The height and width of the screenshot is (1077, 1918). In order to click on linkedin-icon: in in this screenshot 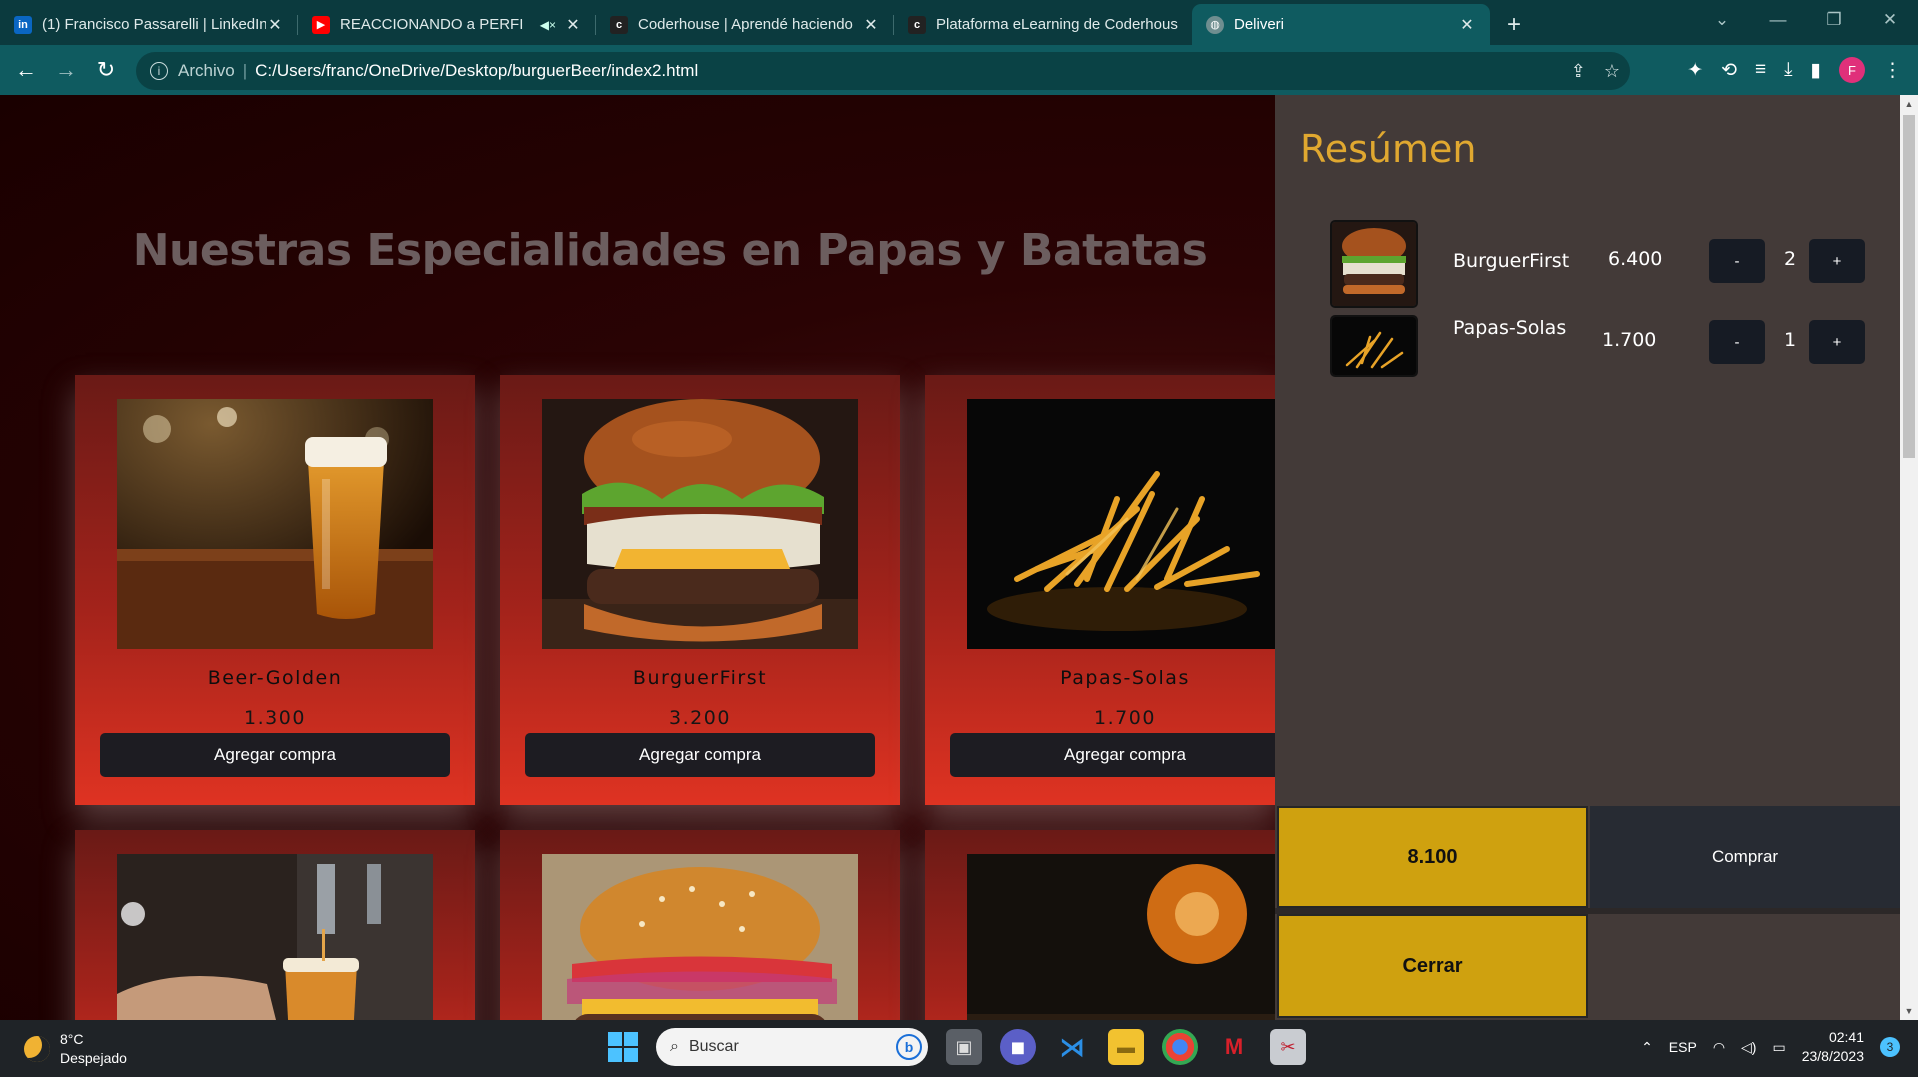, I will do `click(23, 24)`.